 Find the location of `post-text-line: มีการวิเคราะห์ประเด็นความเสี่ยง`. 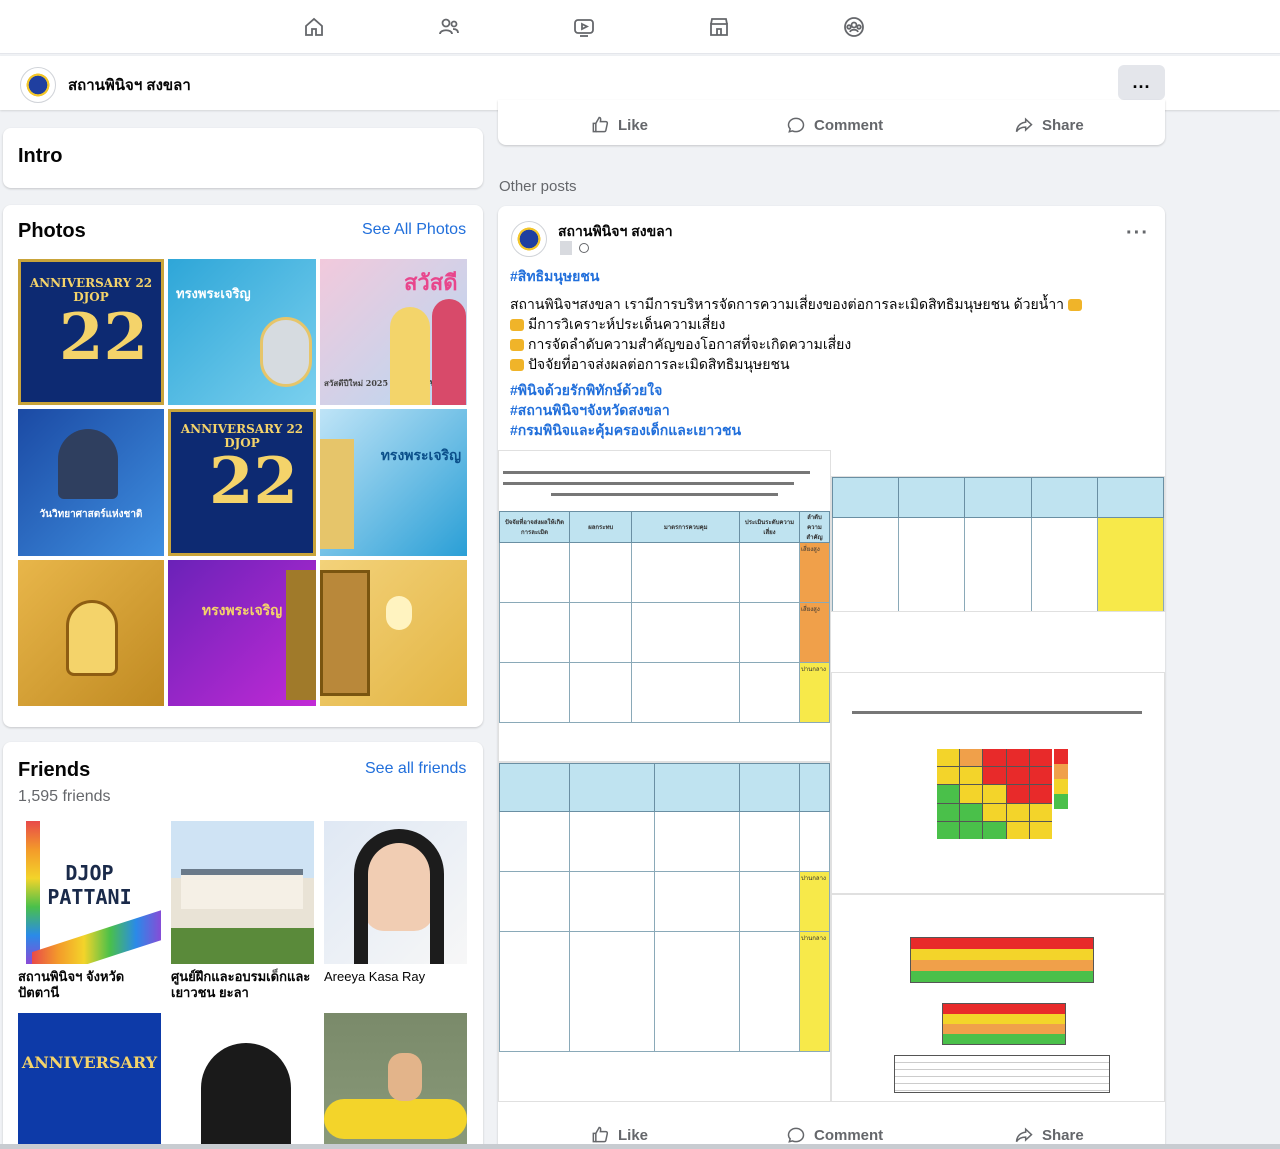

post-text-line: มีการวิเคราะห์ประเด็นความเสี่ยง is located at coordinates (617, 325).